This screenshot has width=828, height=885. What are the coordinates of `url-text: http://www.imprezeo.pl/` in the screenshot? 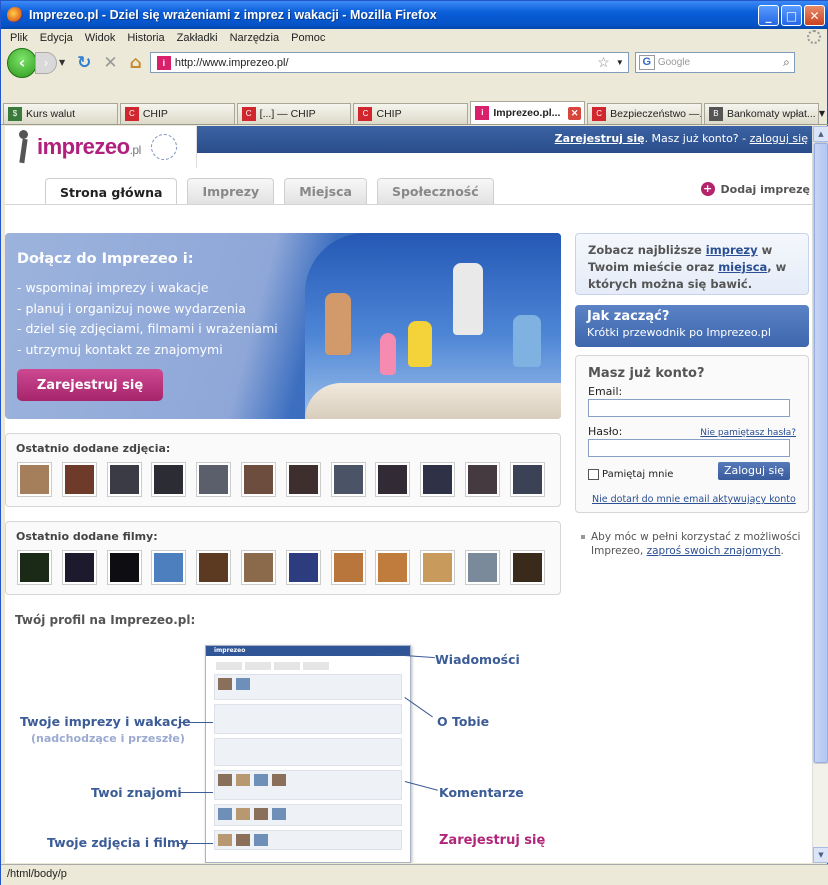 It's located at (232, 63).